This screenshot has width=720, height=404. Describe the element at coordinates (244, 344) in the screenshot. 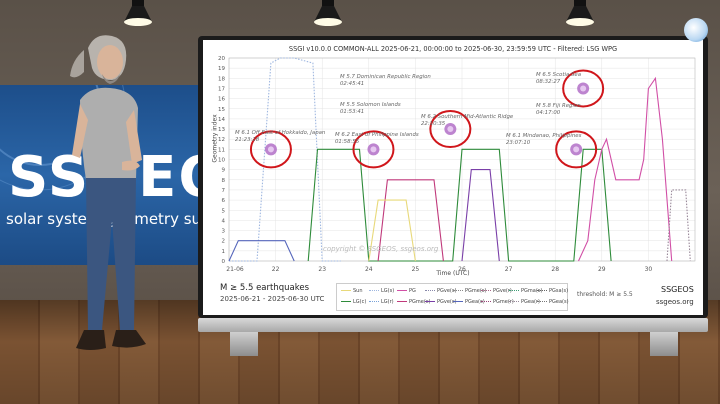

I see `tv-foot-left` at that location.